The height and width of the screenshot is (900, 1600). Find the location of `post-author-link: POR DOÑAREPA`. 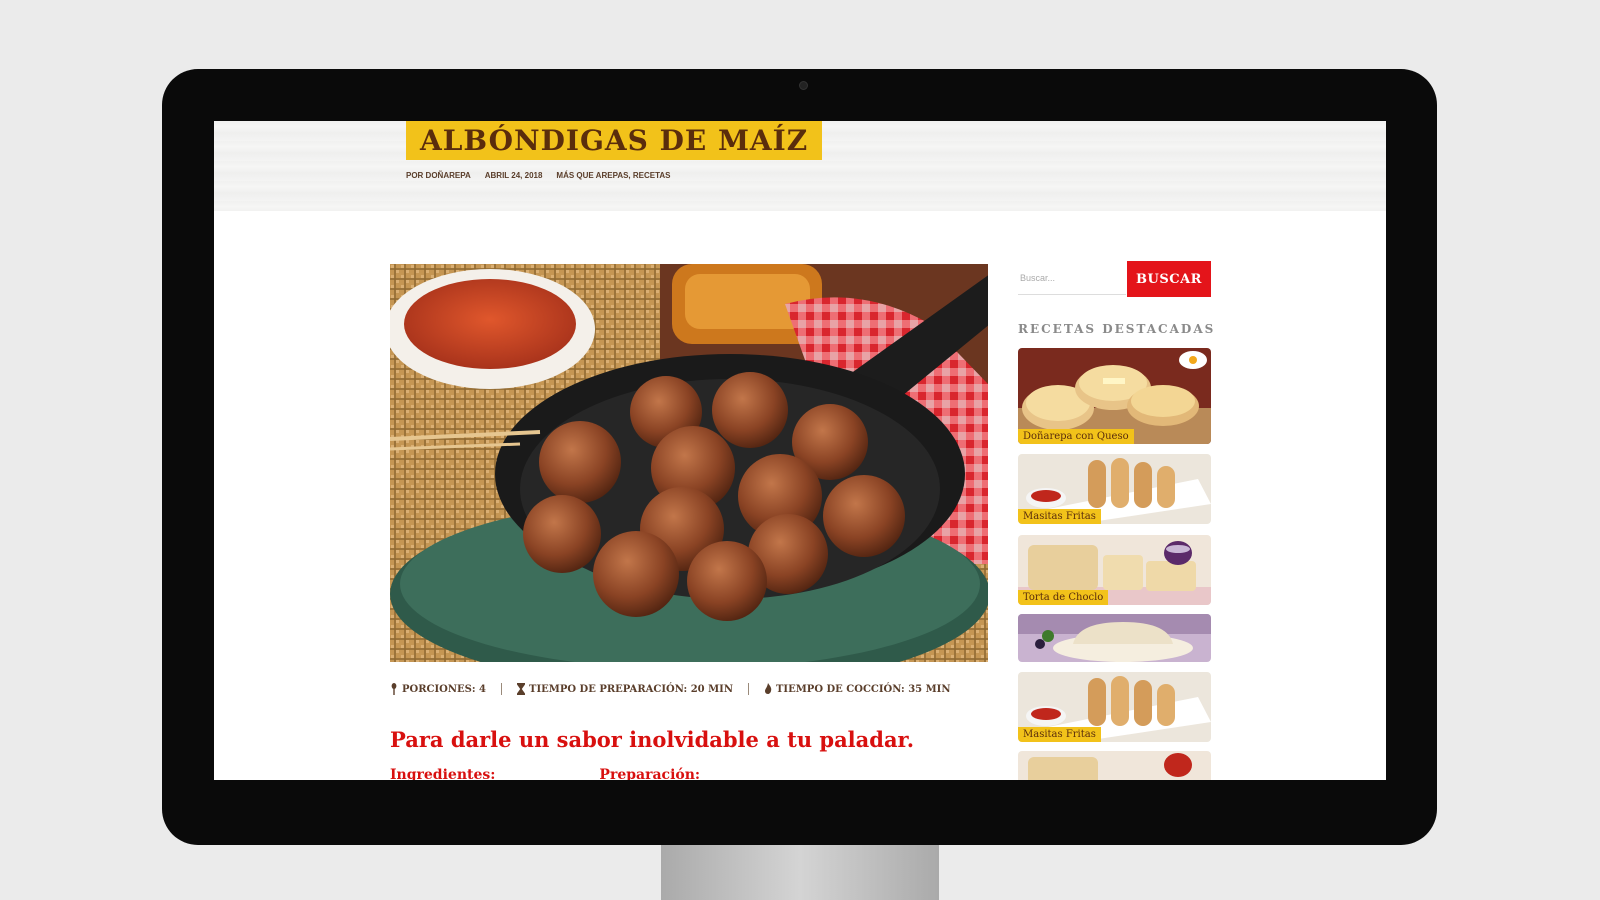

post-author-link: POR DOÑAREPA is located at coordinates (438, 175).